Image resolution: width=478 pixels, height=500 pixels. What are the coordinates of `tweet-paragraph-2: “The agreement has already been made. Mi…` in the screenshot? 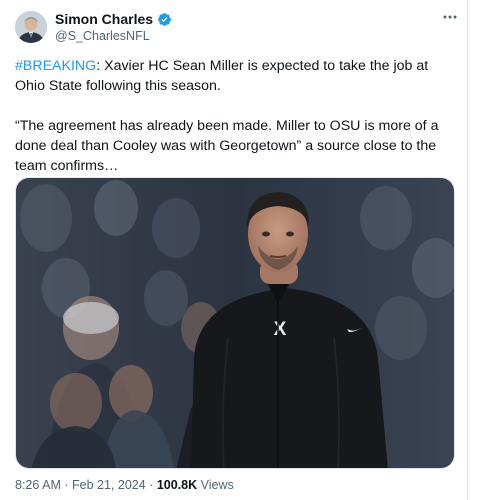 It's located at (227, 146).